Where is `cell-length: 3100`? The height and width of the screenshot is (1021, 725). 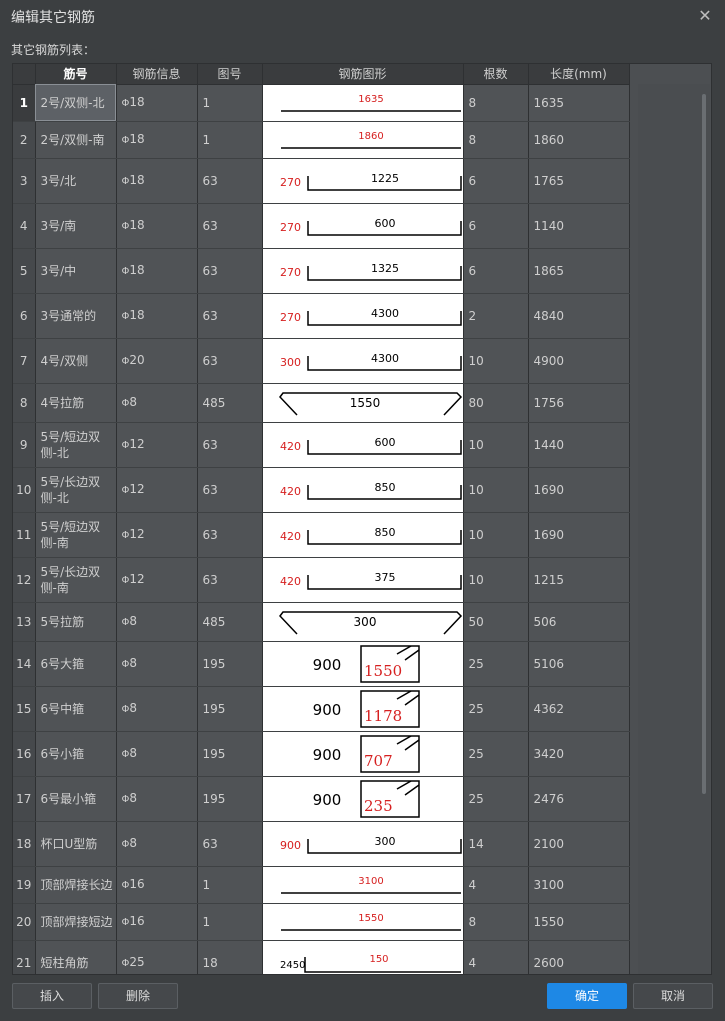 cell-length: 3100 is located at coordinates (579, 885).